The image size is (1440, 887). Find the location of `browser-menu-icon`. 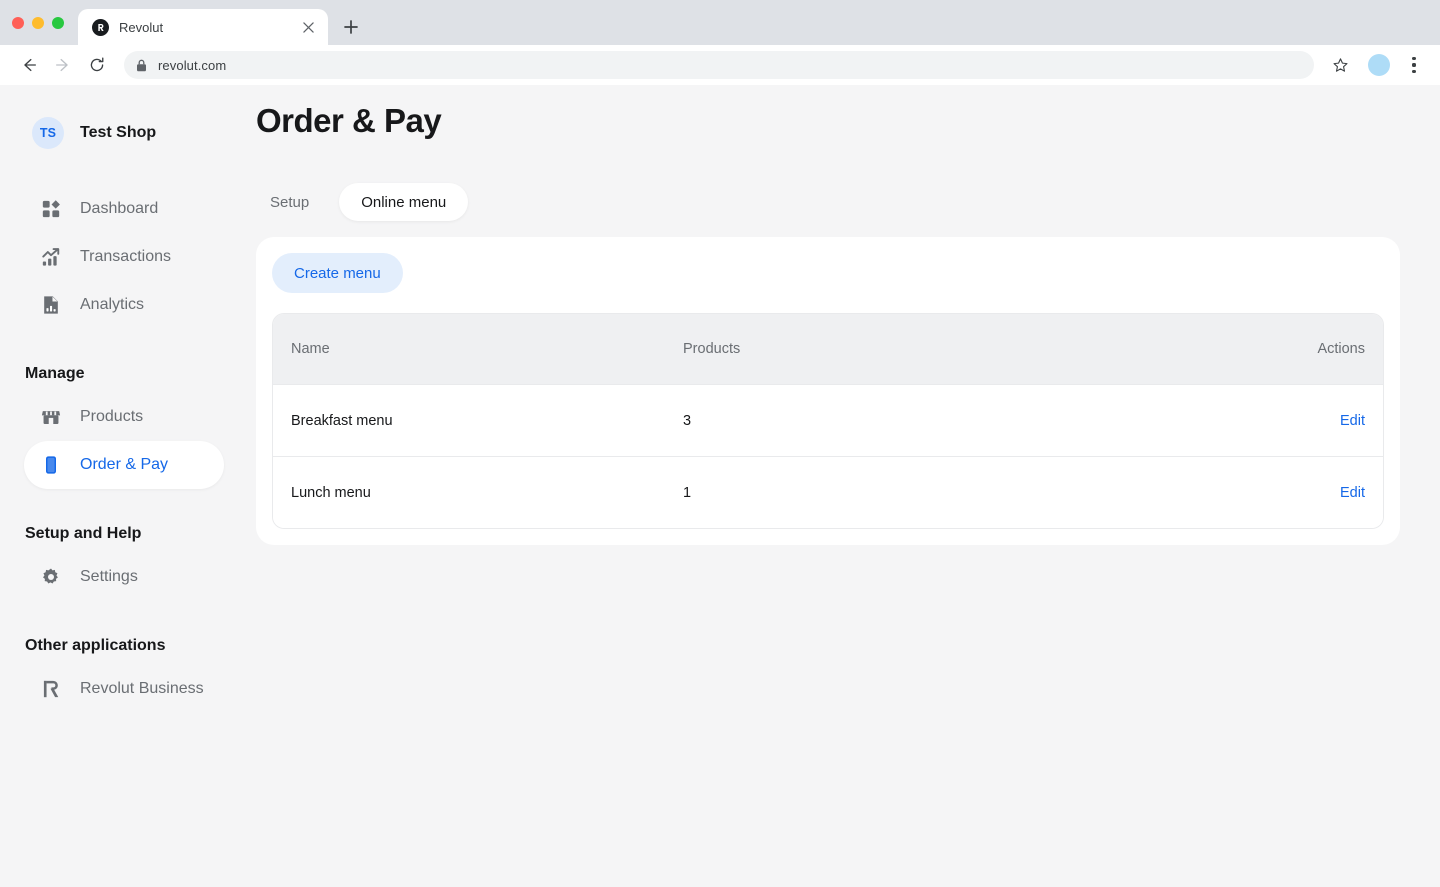

browser-menu-icon is located at coordinates (1414, 65).